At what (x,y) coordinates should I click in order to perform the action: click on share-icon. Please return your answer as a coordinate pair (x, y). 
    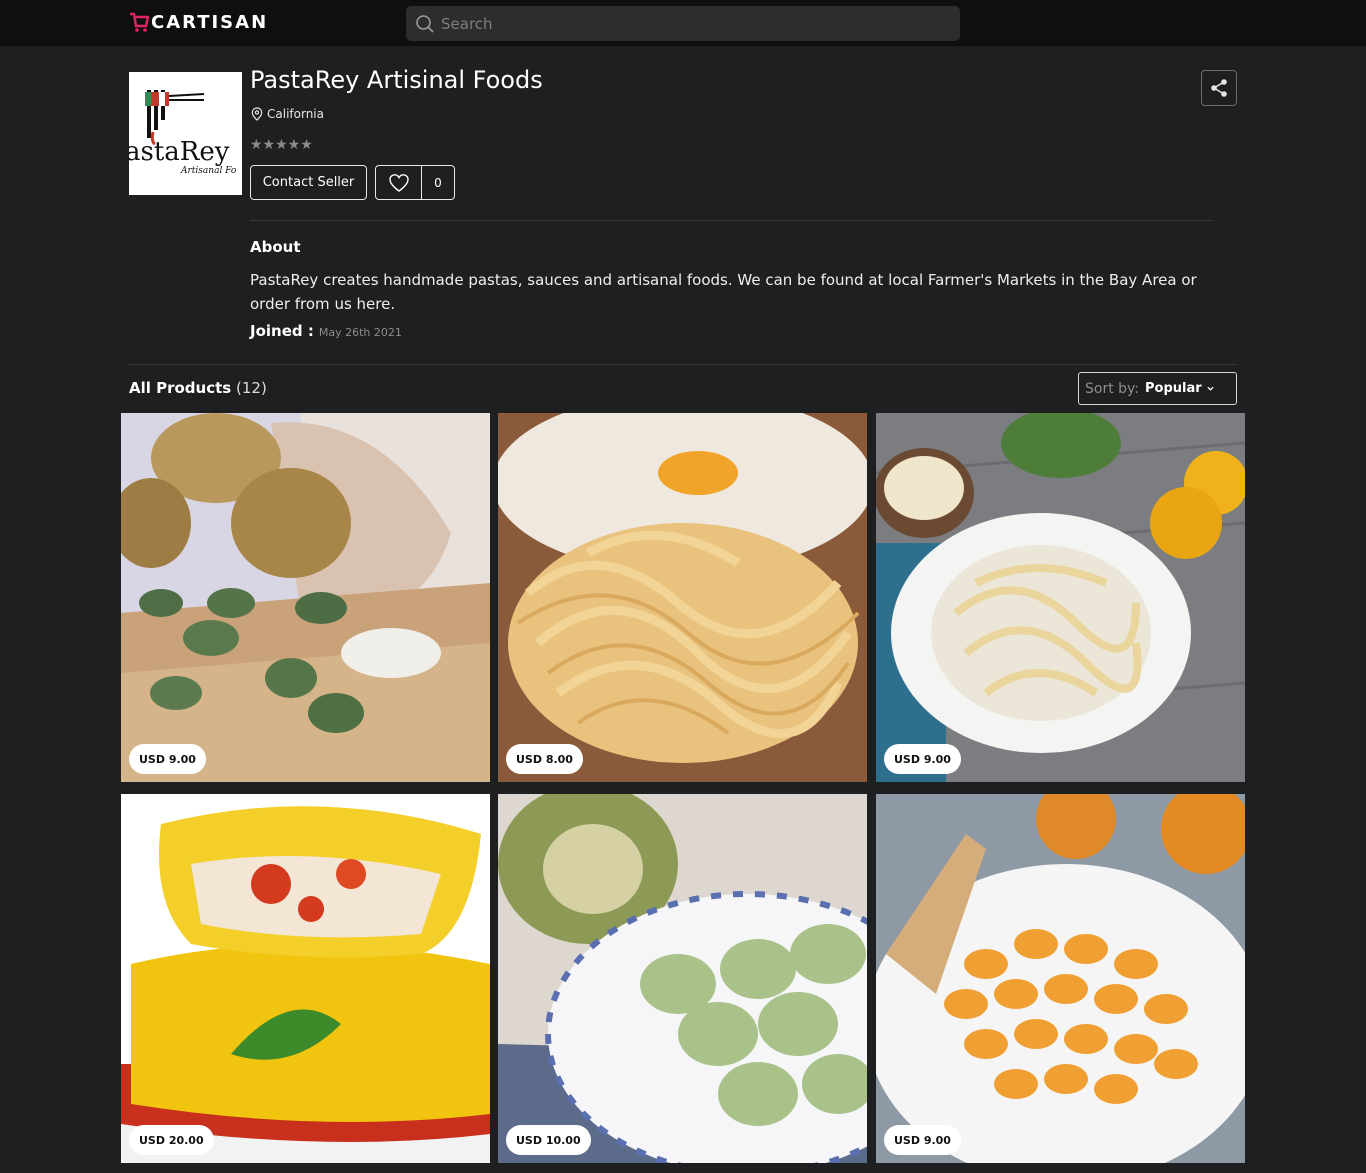
    Looking at the image, I should click on (1219, 88).